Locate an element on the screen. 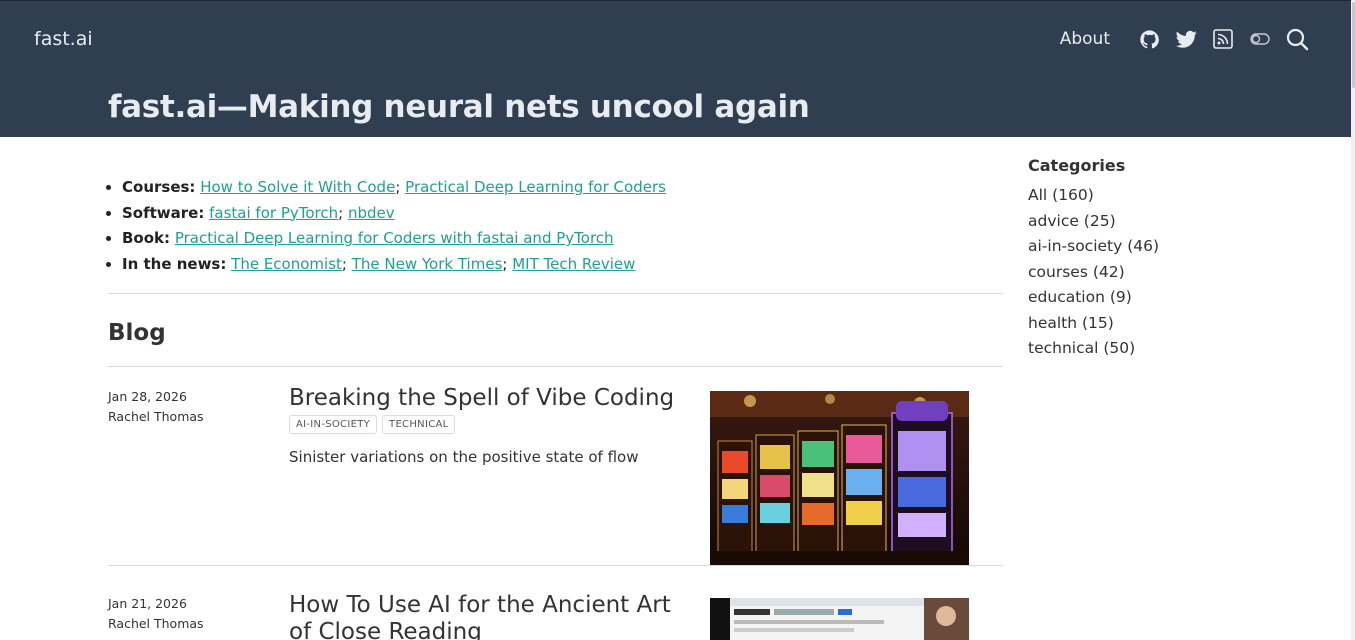 This screenshot has height=640, width=1355. page-title: fast.ai—Making neural nets uncool again is located at coordinates (459, 107).